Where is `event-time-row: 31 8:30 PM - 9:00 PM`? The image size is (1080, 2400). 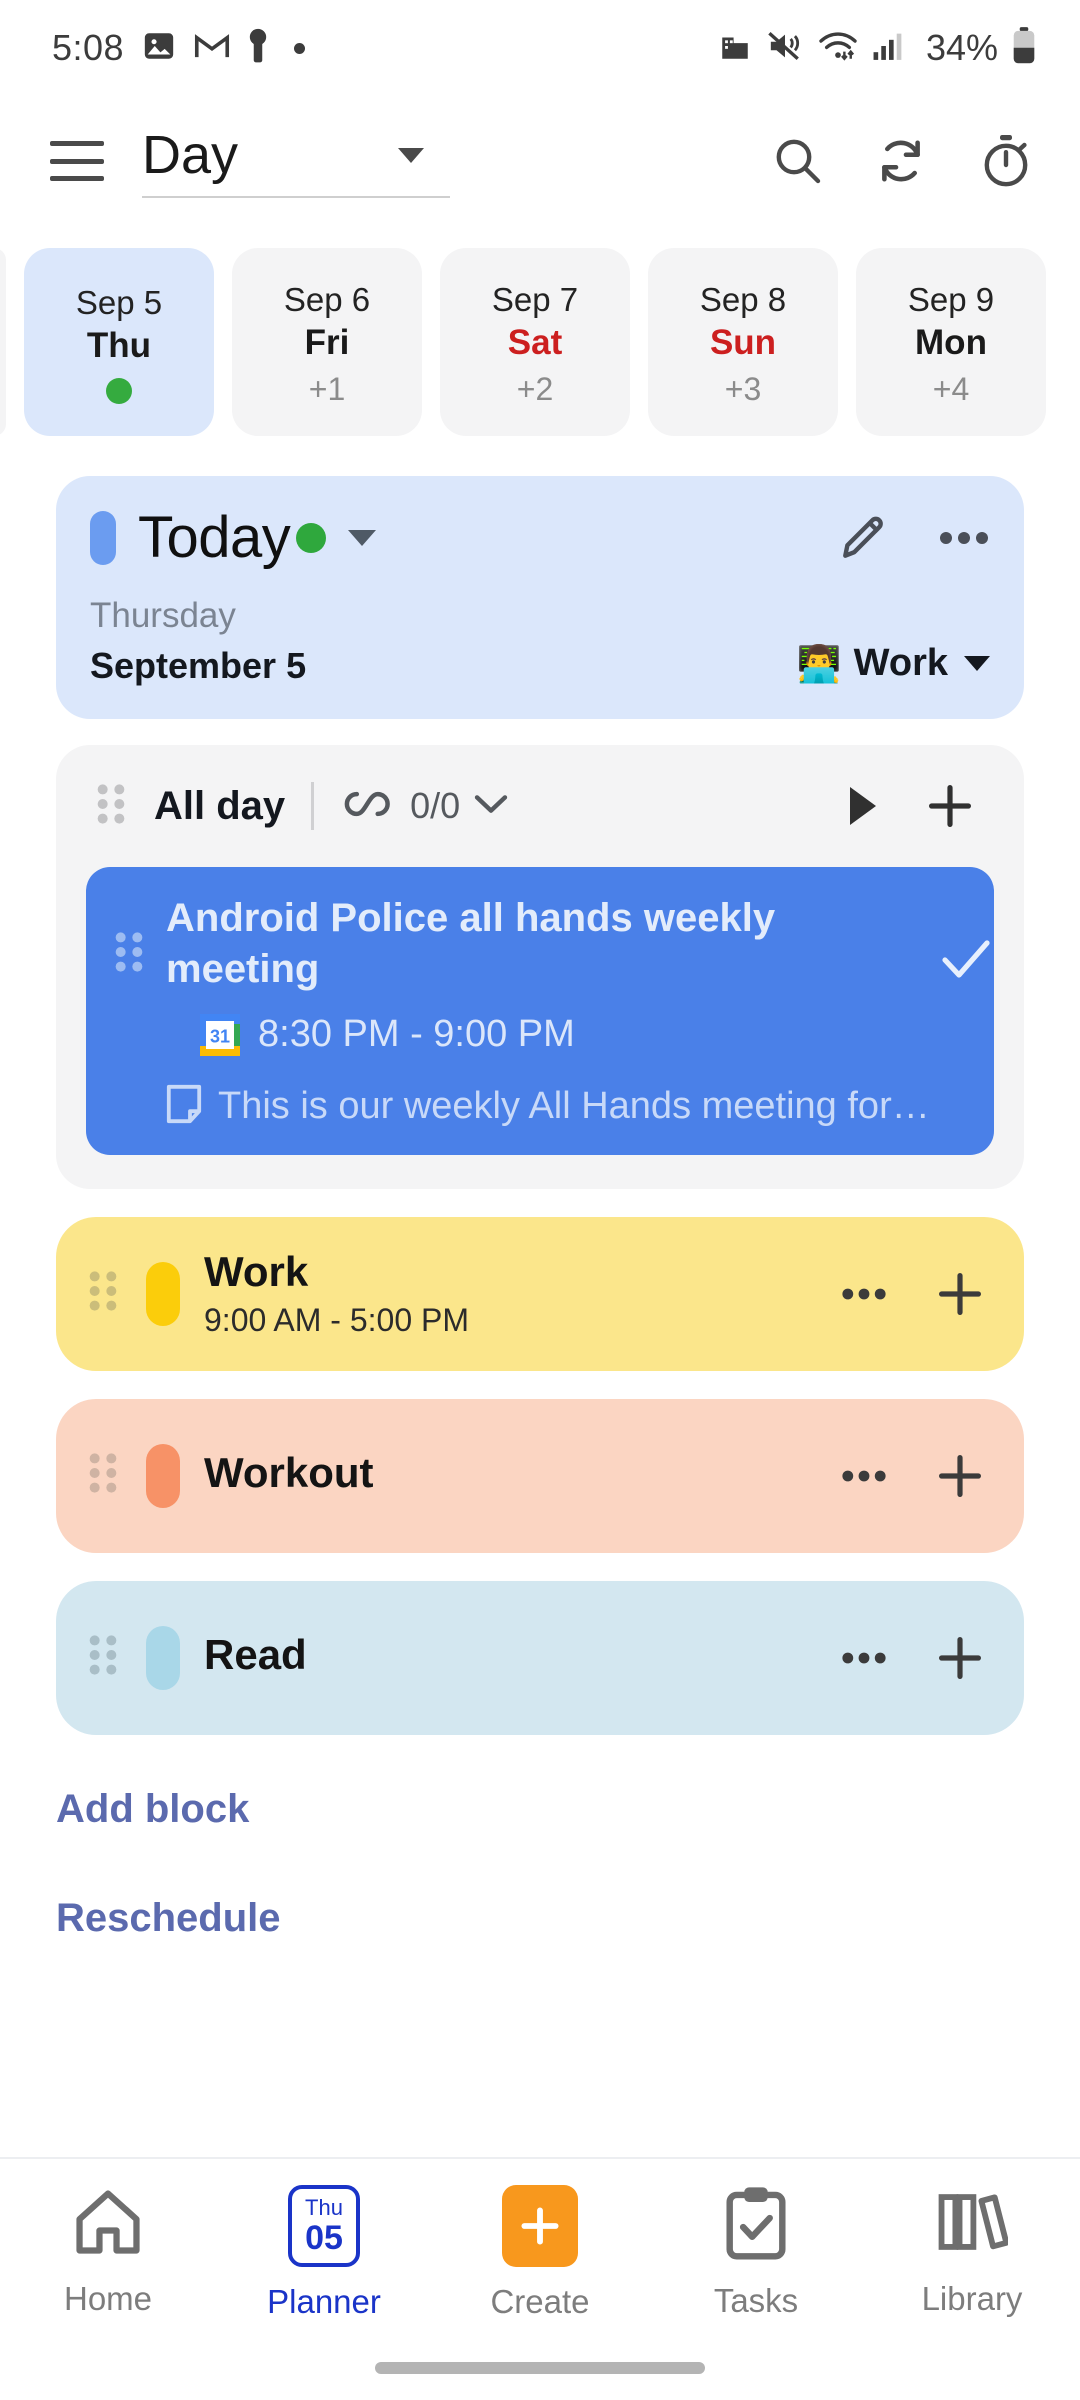 event-time-row: 31 8:30 PM - 9:00 PM is located at coordinates (565, 1035).